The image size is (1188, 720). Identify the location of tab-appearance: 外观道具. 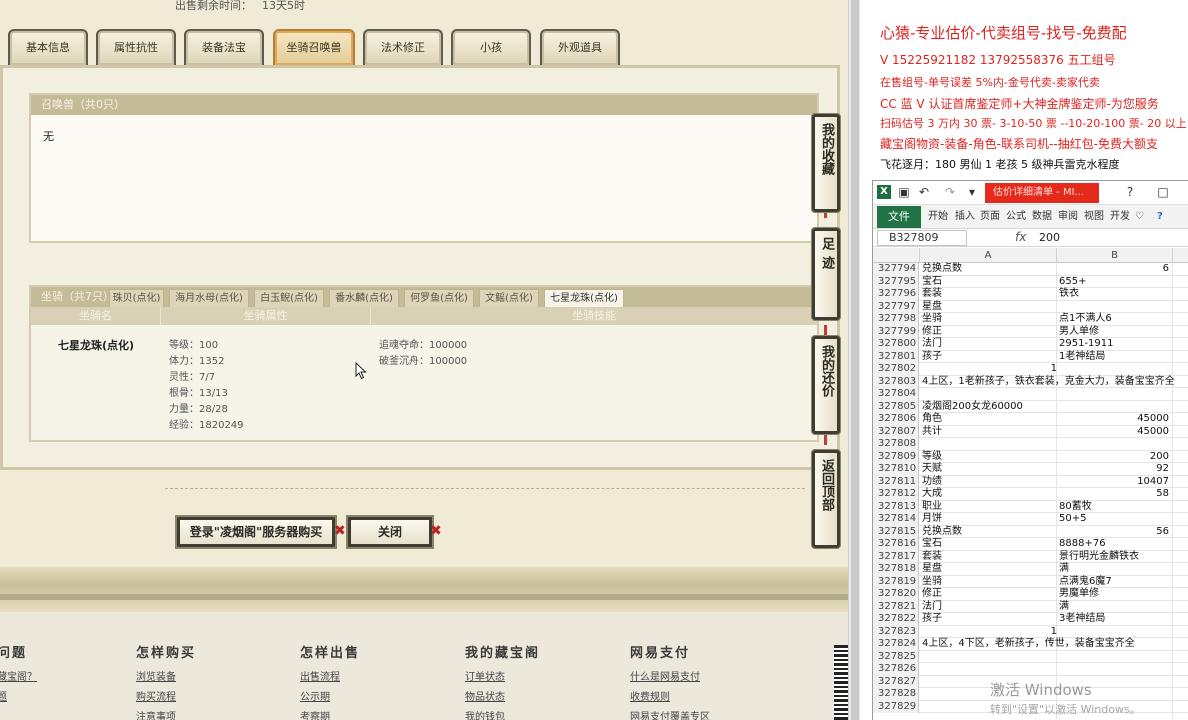
(580, 47).